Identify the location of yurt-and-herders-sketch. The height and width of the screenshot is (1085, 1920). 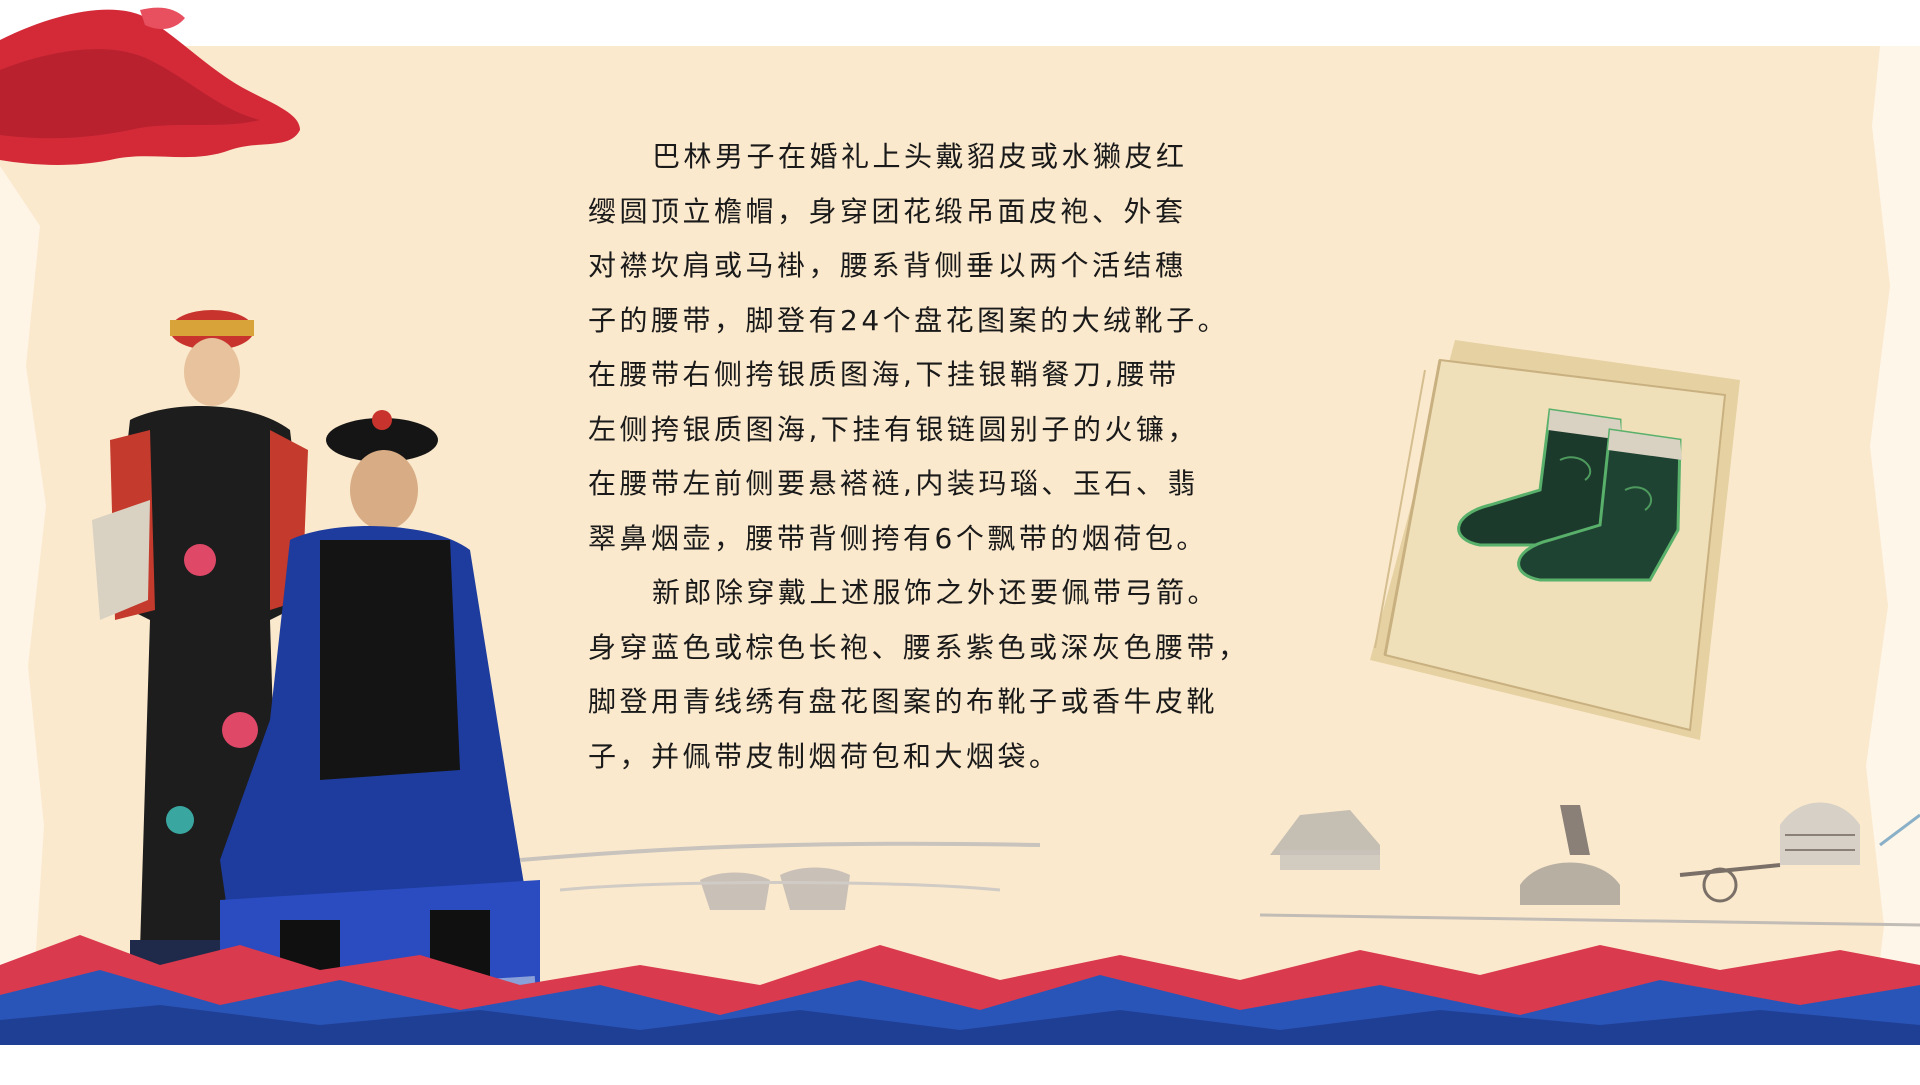
(1590, 864).